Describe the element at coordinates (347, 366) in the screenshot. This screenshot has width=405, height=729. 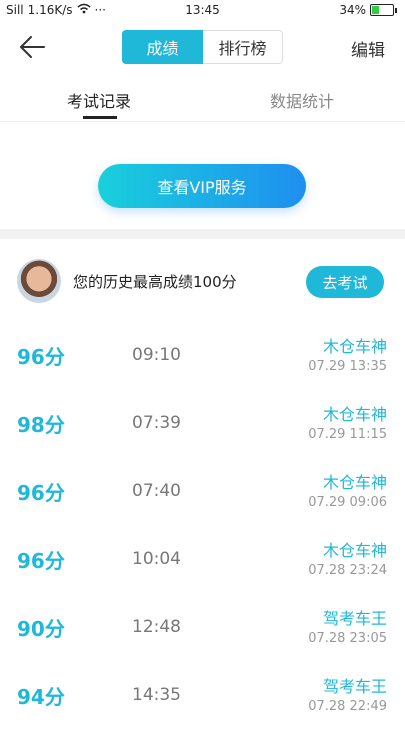
I see `record-date: 07.29 13:35` at that location.